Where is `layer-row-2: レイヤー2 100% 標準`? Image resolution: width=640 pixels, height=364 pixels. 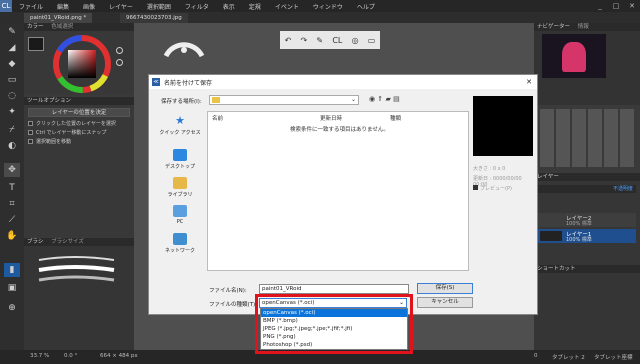 layer-row-2: レイヤー2 100% 標準 is located at coordinates (587, 220).